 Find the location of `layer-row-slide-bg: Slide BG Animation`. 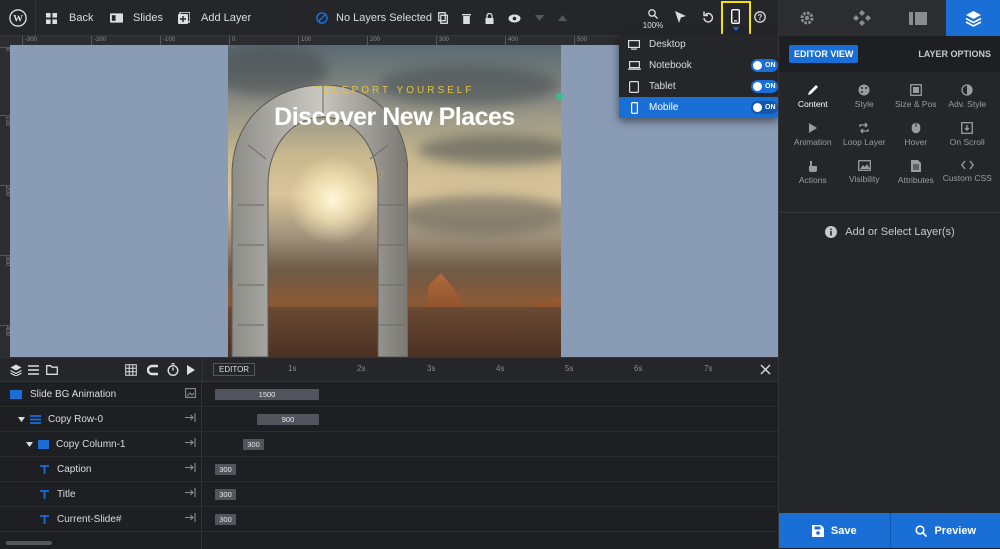

layer-row-slide-bg: Slide BG Animation is located at coordinates (101, 394).